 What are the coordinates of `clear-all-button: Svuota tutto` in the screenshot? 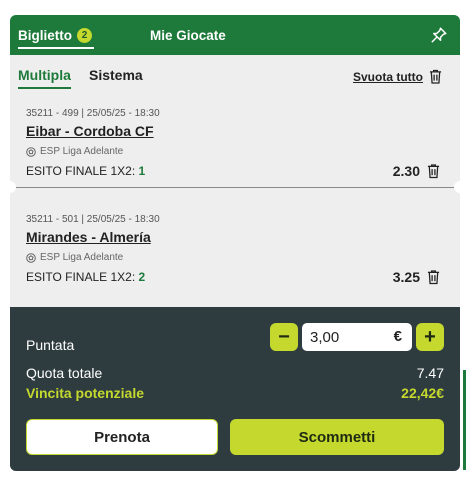 It's located at (397, 76).